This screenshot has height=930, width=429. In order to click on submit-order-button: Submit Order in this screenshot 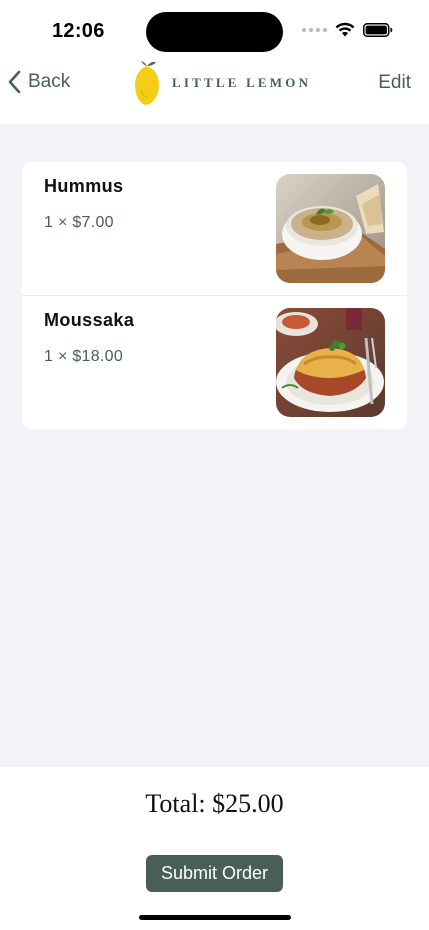, I will do `click(214, 873)`.